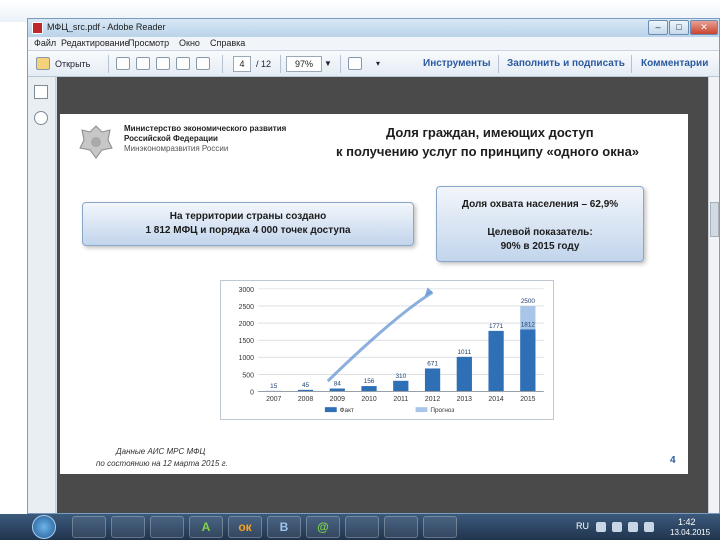 This screenshot has width=720, height=540. What do you see at coordinates (362, 527) in the screenshot?
I see `taskbar-opera-icon` at bounding box center [362, 527].